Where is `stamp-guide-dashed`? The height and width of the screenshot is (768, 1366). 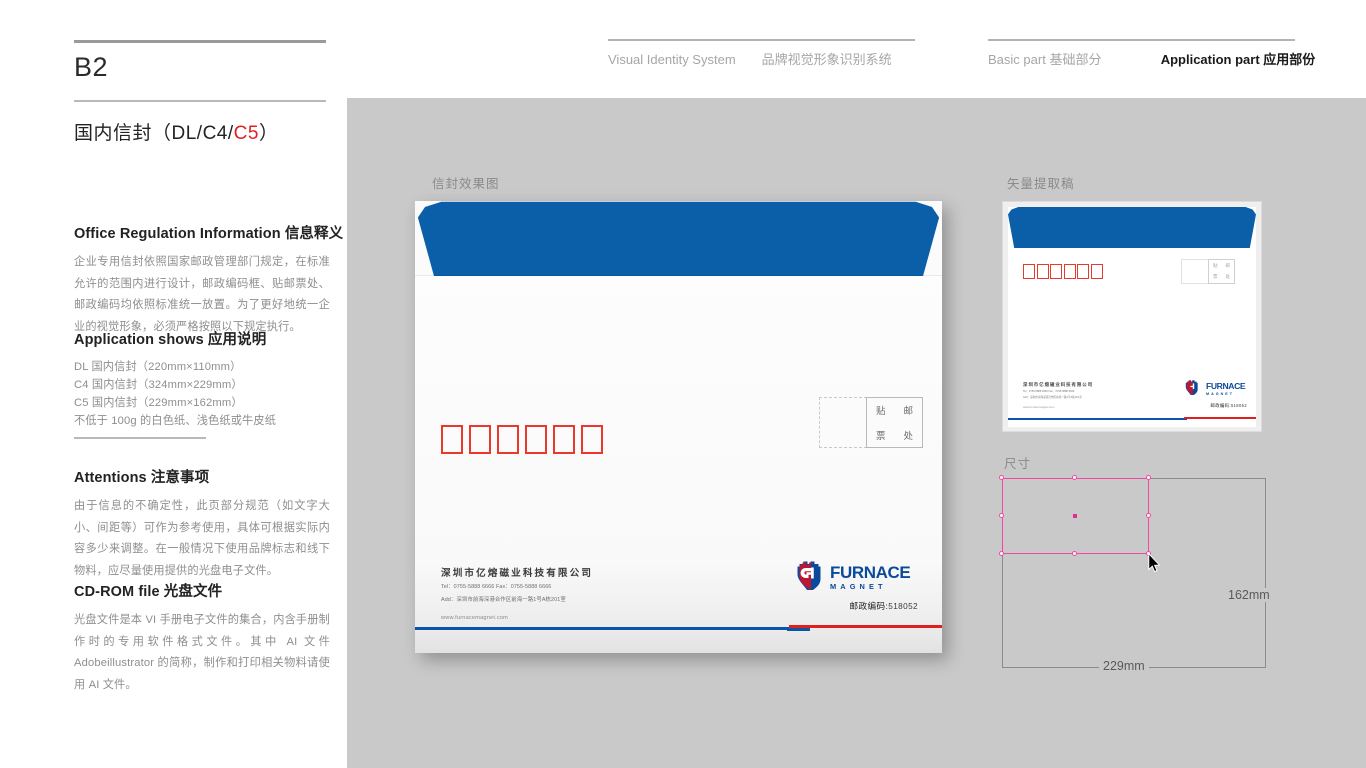 stamp-guide-dashed is located at coordinates (843, 422).